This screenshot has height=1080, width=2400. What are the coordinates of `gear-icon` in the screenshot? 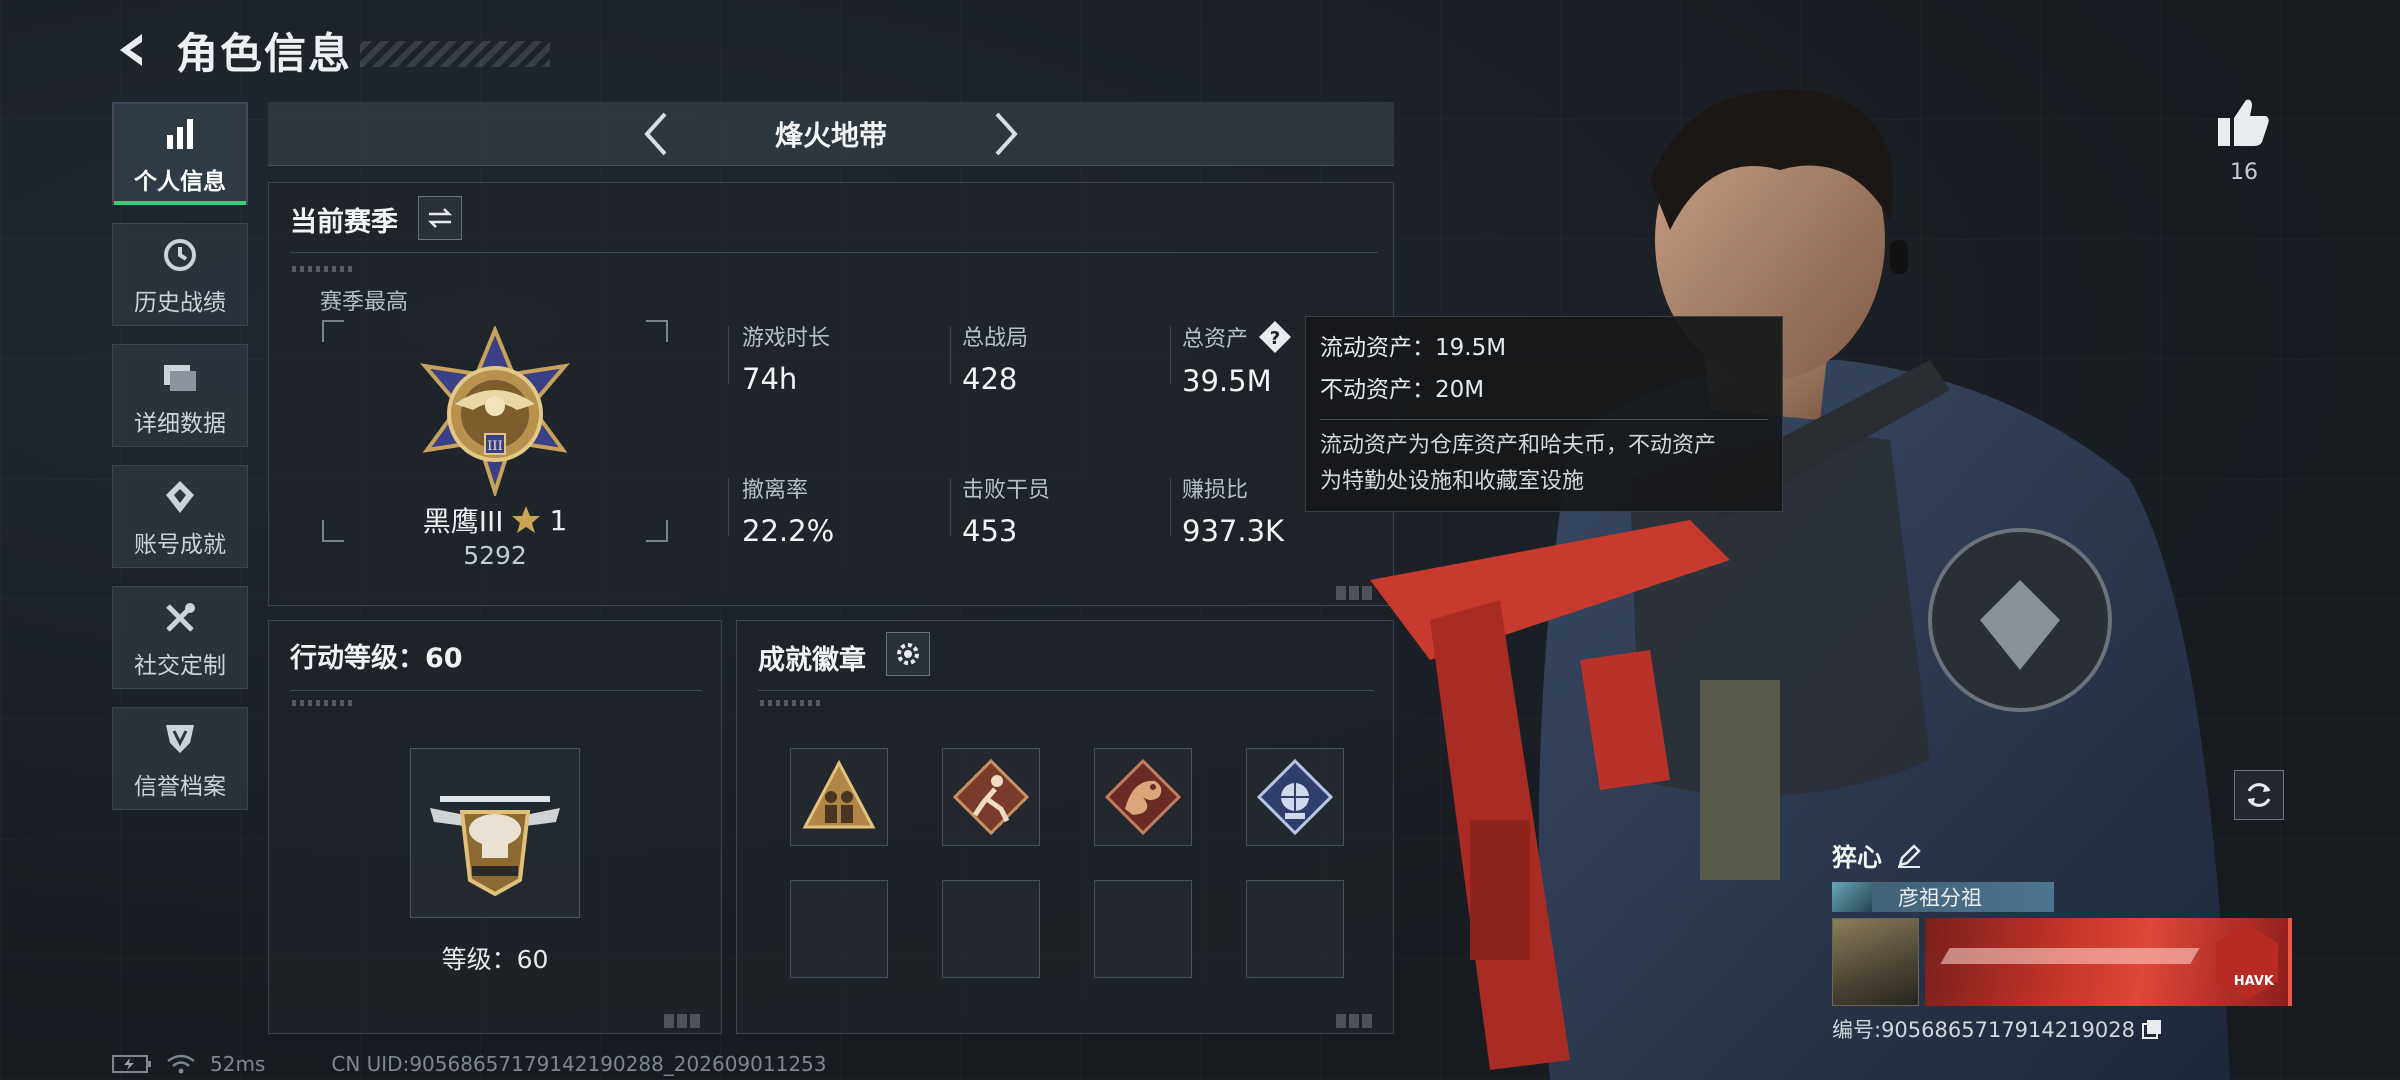 It's located at (908, 654).